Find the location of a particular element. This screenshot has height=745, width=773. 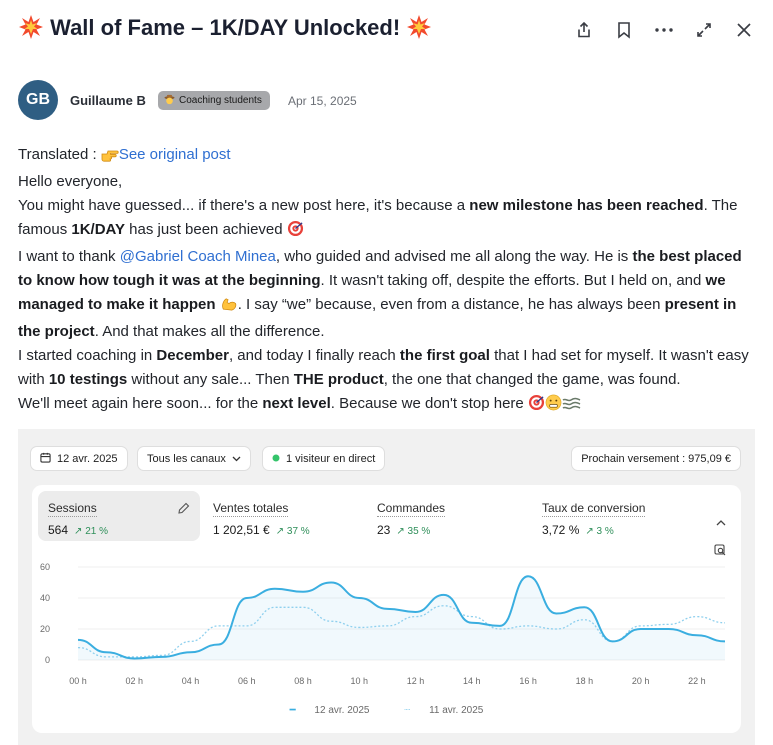

x-tick-label: 10 h is located at coordinates (360, 681).